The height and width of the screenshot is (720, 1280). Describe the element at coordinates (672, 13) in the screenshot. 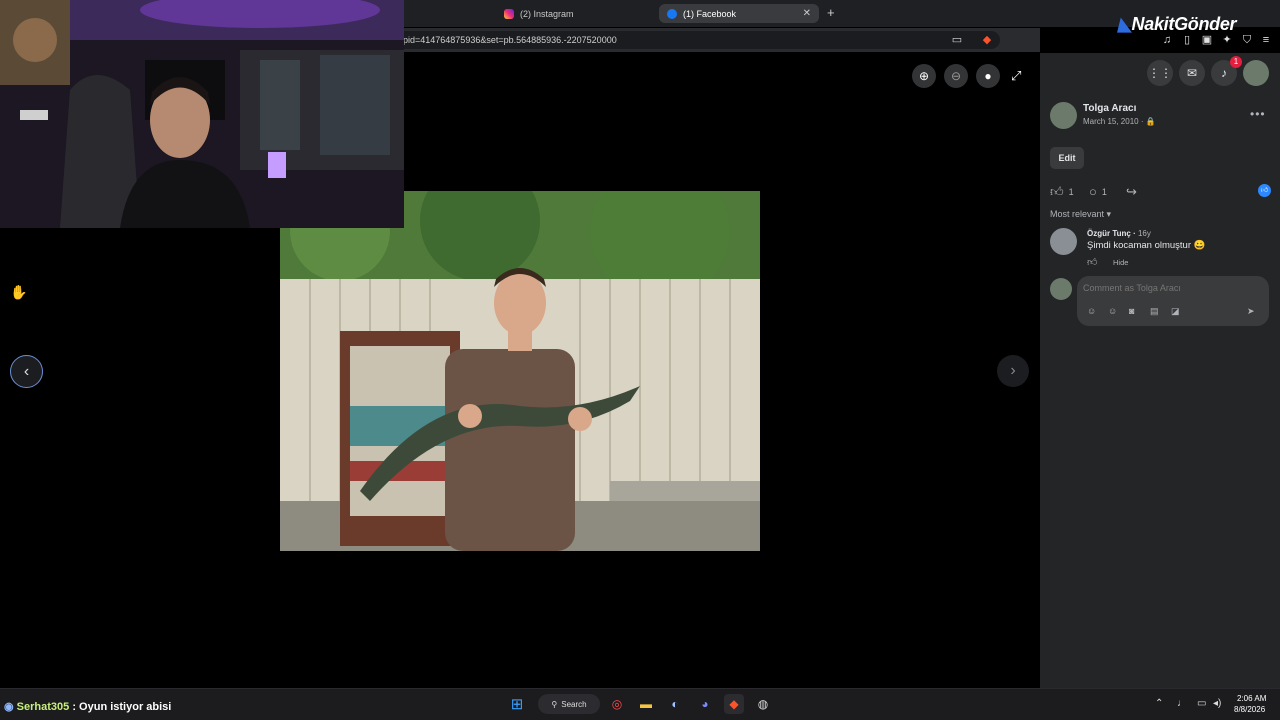

I see `facebook-icon` at that location.